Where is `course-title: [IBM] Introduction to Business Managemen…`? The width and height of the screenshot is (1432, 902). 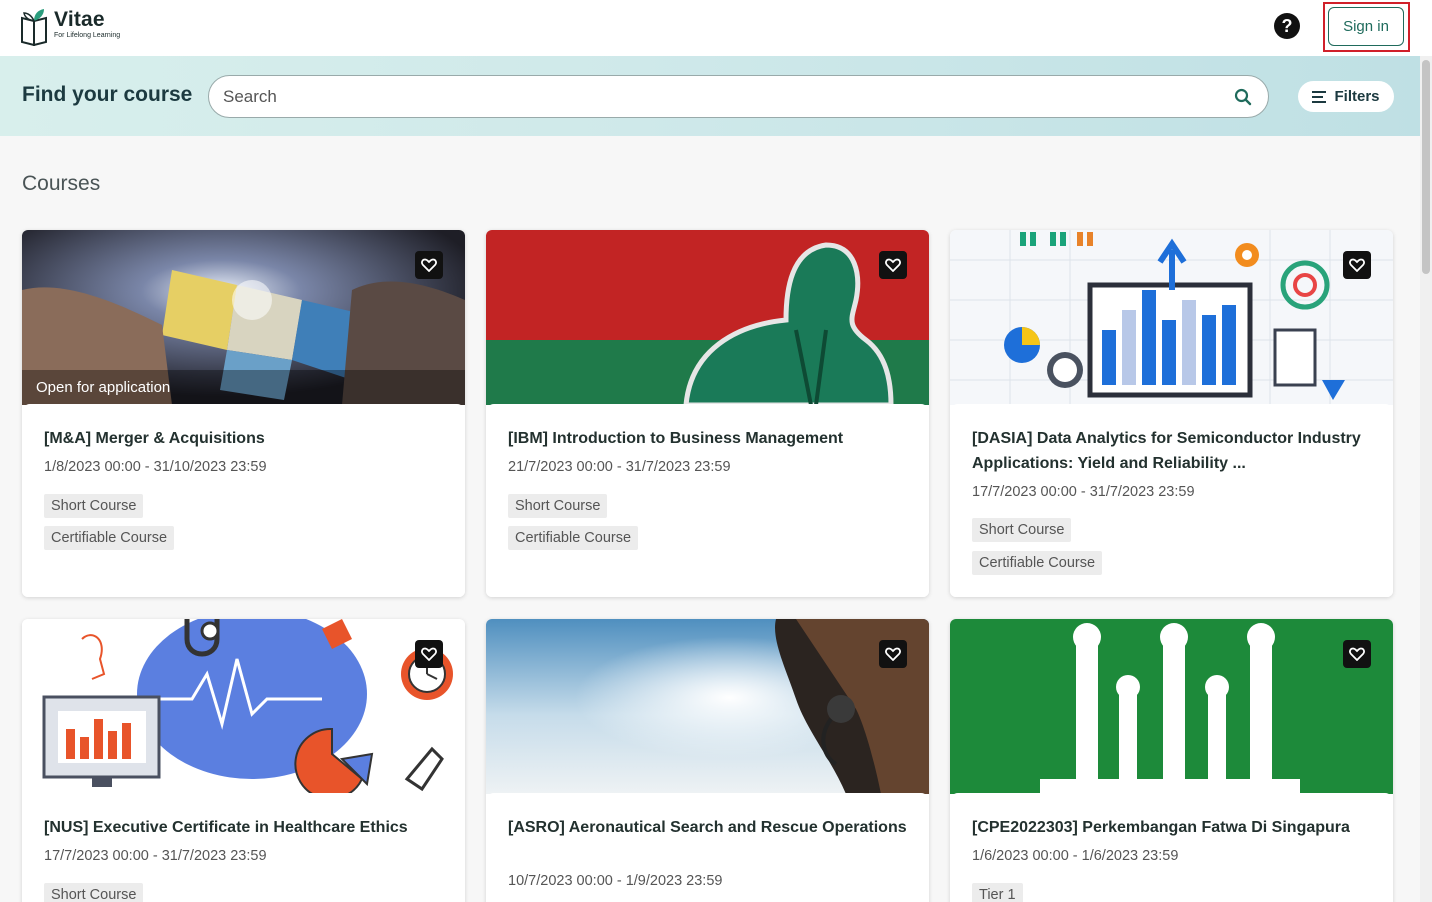
course-title: [IBM] Introduction to Business Managemen… is located at coordinates (708, 438).